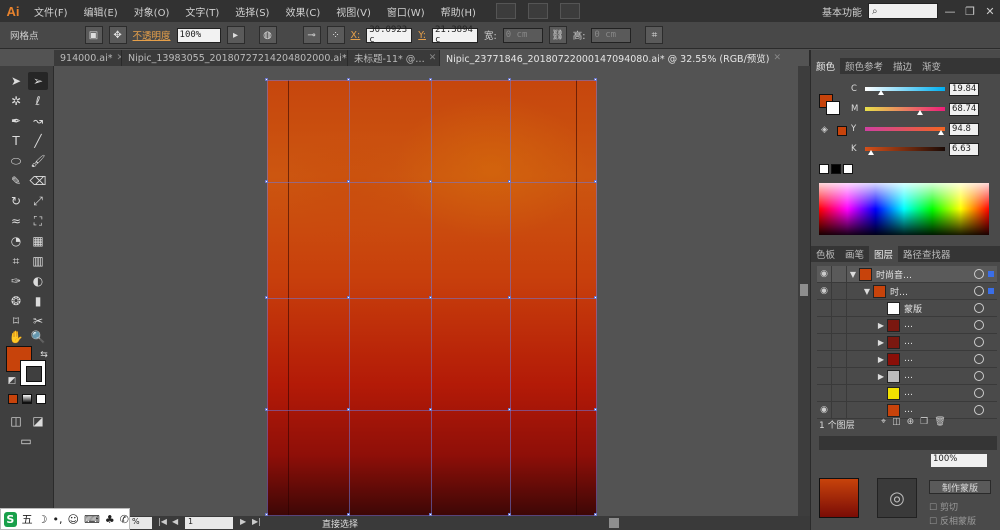 This screenshot has width=1000, height=530. Describe the element at coordinates (43, 519) in the screenshot. I see `moon-icon: ☽` at that location.